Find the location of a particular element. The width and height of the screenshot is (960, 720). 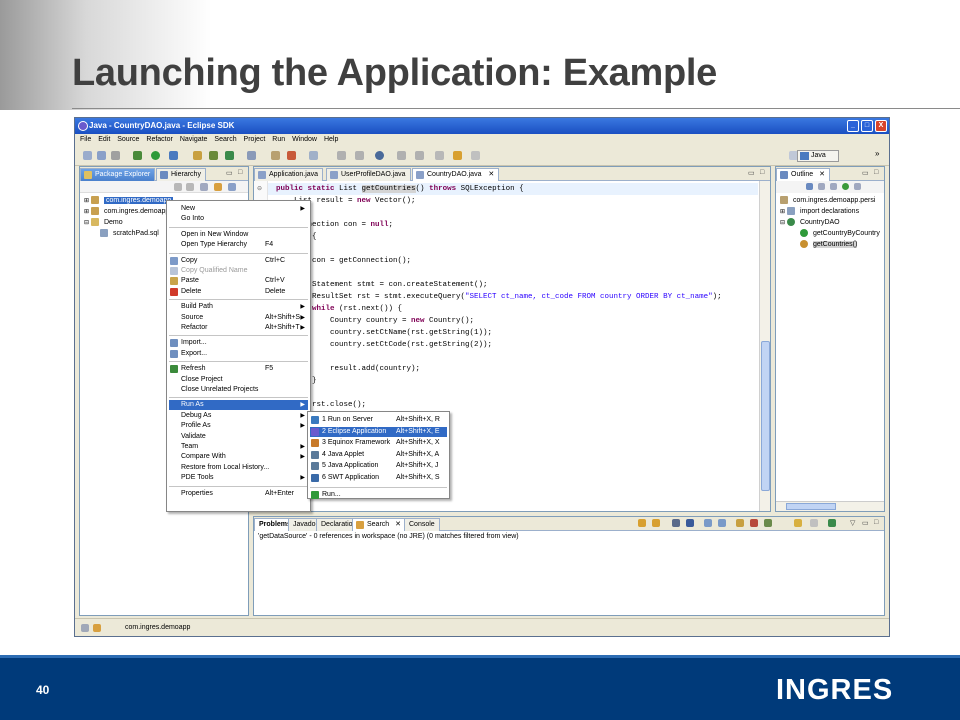

close-window-button: X is located at coordinates (881, 126).